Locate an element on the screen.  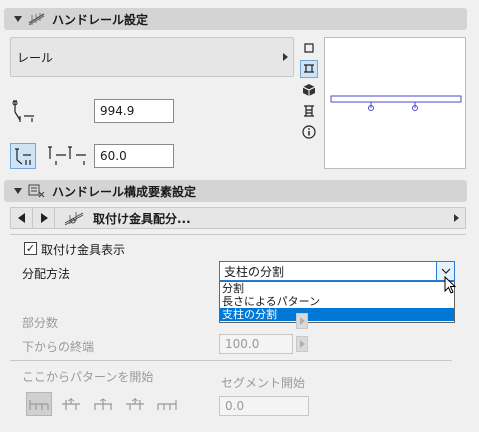
end-from-bottom-input: 100.0 is located at coordinates (256, 344).